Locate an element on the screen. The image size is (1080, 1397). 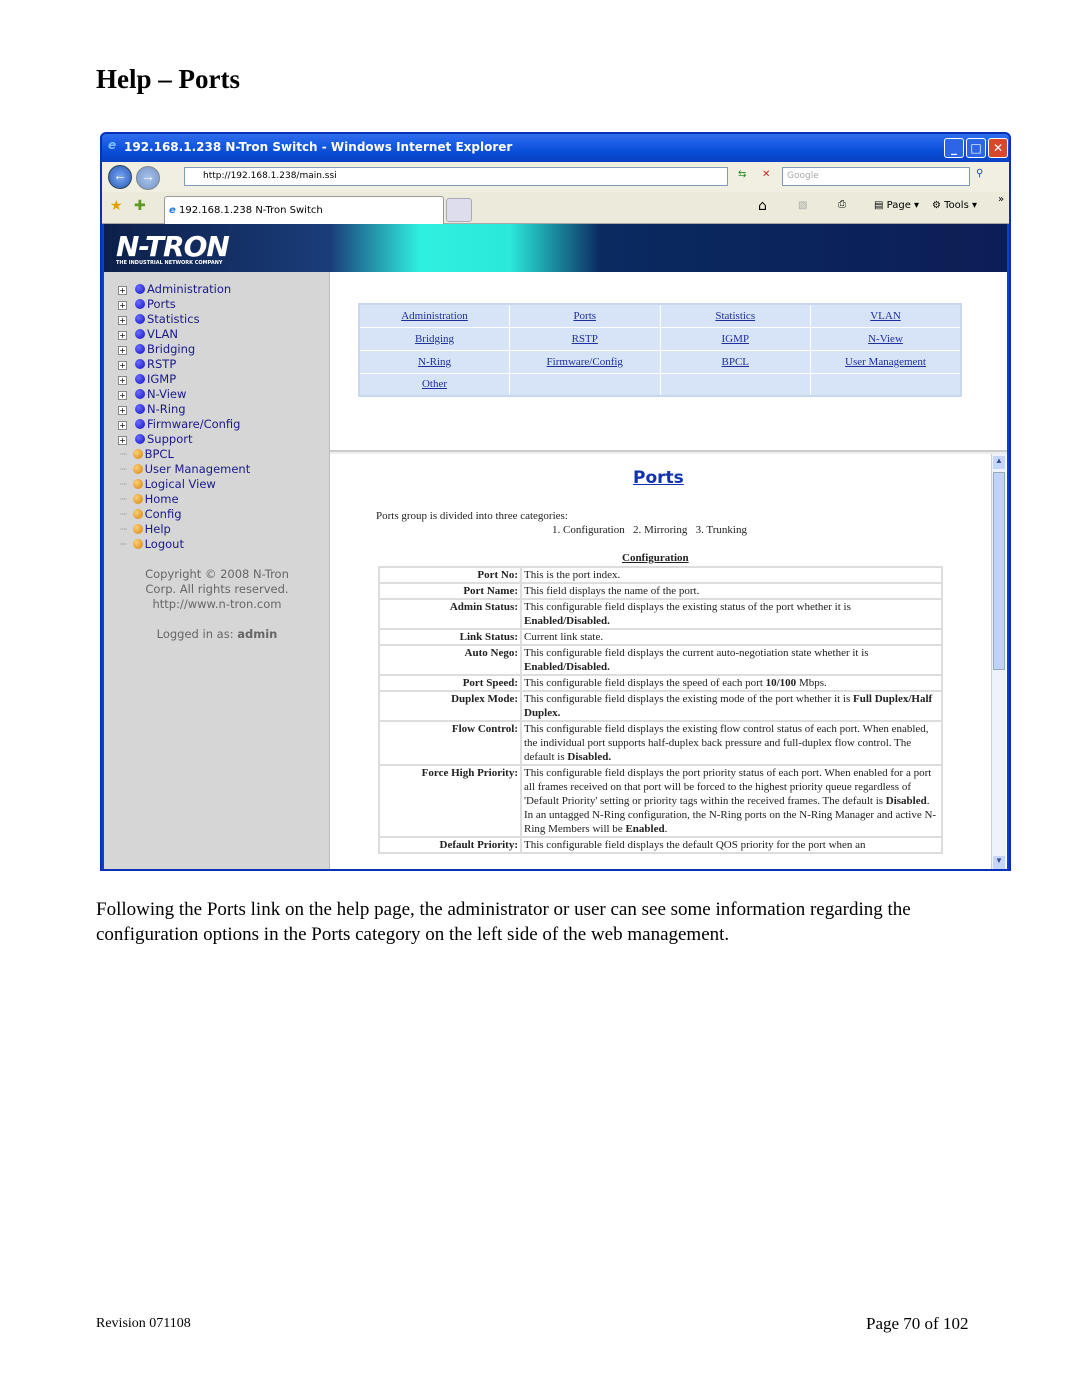
scrollbar: ▲ ▼ is located at coordinates (998, 661).